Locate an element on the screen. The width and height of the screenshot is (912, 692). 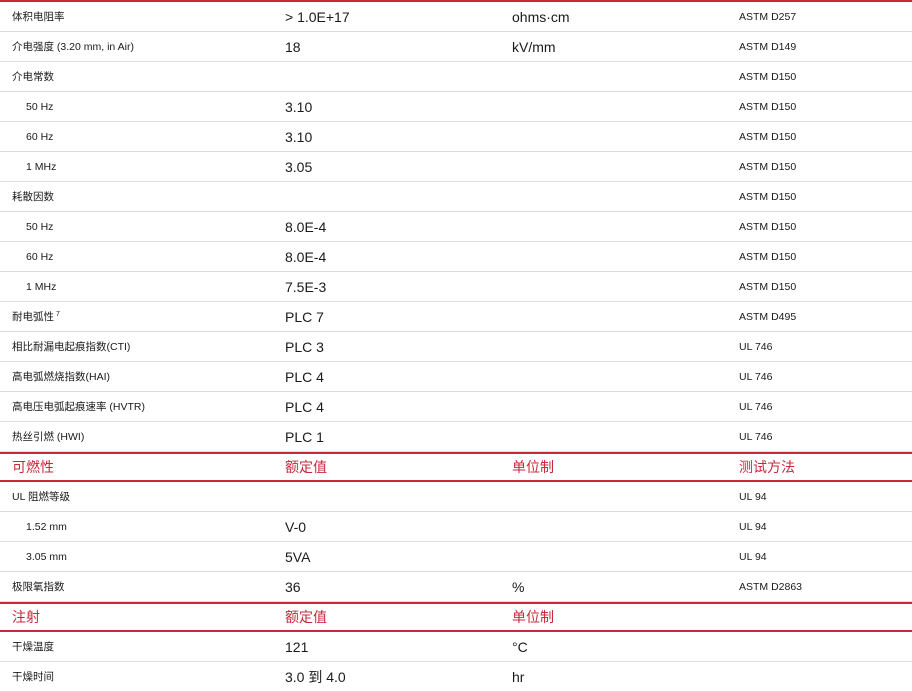
value-cell: PLC 4 is located at coordinates (304, 376).